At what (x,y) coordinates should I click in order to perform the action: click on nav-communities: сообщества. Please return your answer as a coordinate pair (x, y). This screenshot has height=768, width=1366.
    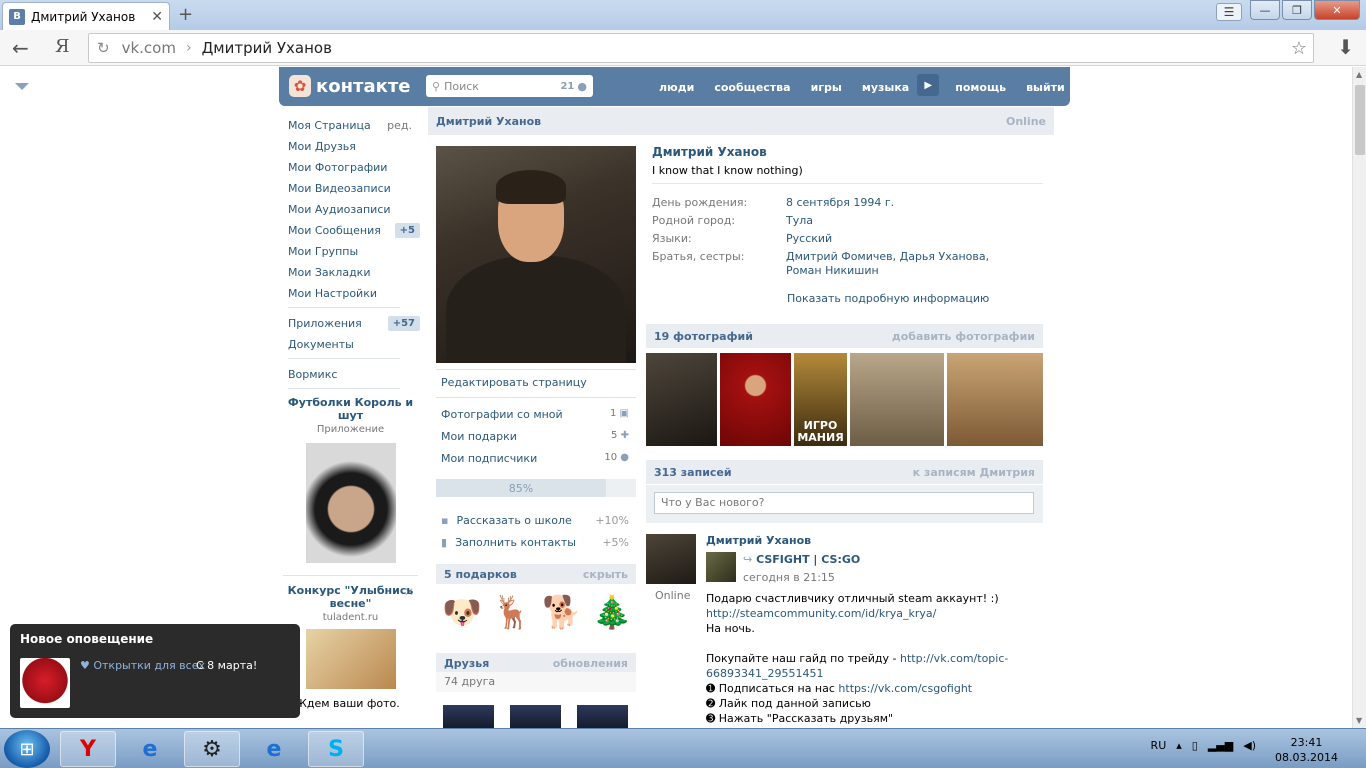
    Looking at the image, I should click on (752, 87).